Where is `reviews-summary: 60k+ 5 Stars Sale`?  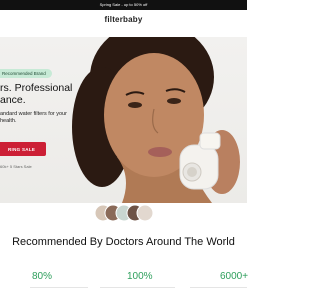
reviews-summary: 60k+ 5 Stars Sale is located at coordinates (16, 166).